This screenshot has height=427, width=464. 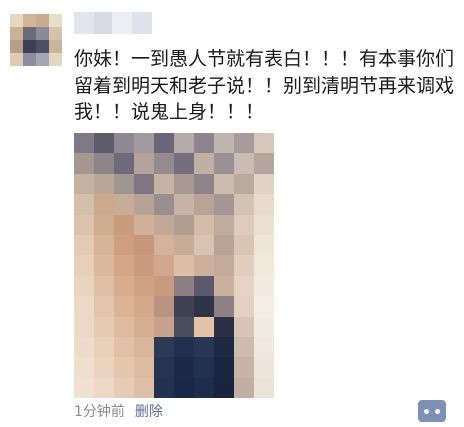 I want to click on delete-link: 删除, so click(x=149, y=412).